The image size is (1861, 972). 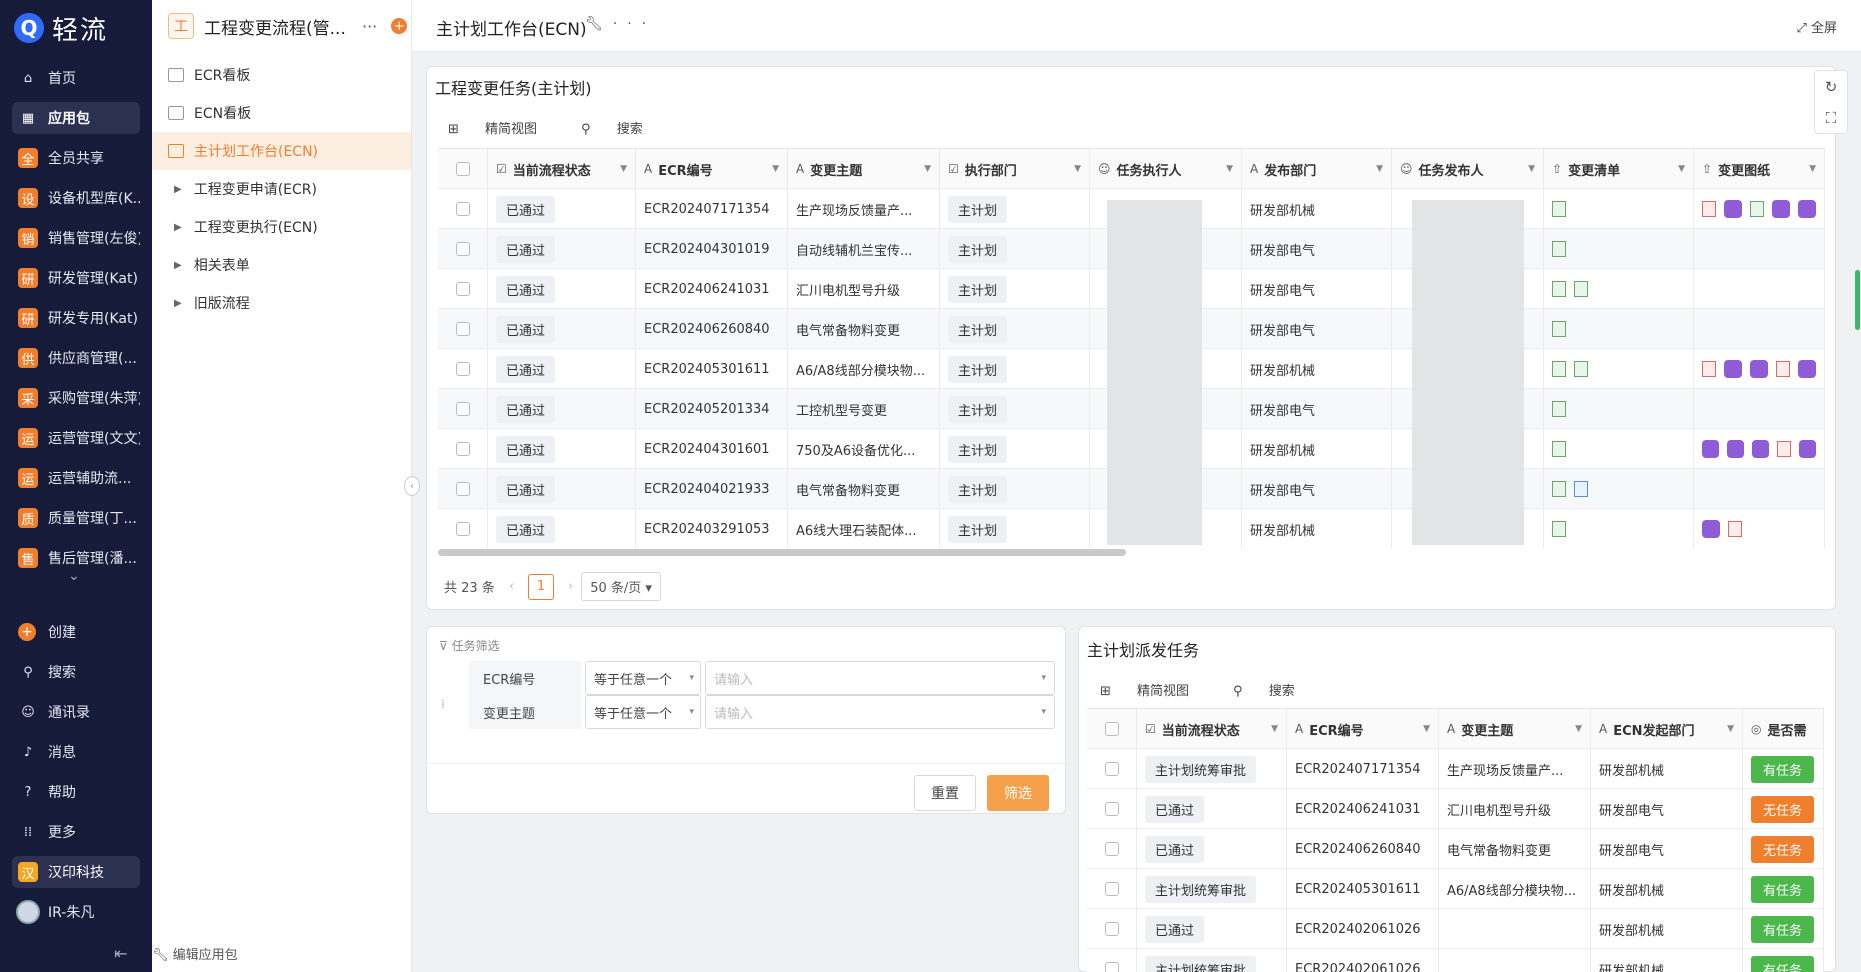 What do you see at coordinates (1111, 729) in the screenshot?
I see `select-all-checkbox` at bounding box center [1111, 729].